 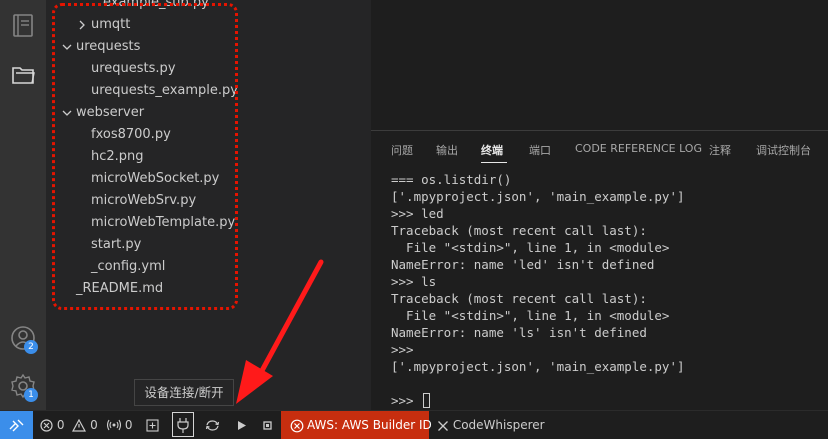 What do you see at coordinates (82, 25) in the screenshot?
I see `chevron-right-icon` at bounding box center [82, 25].